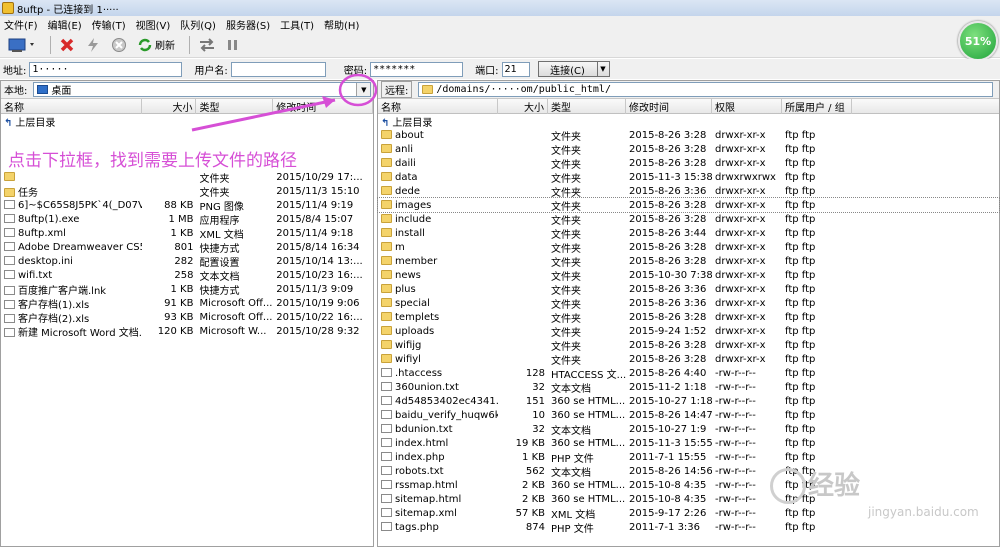 This screenshot has height=547, width=1000. Describe the element at coordinates (22, 45) in the screenshot. I see `site-manager-button` at that location.